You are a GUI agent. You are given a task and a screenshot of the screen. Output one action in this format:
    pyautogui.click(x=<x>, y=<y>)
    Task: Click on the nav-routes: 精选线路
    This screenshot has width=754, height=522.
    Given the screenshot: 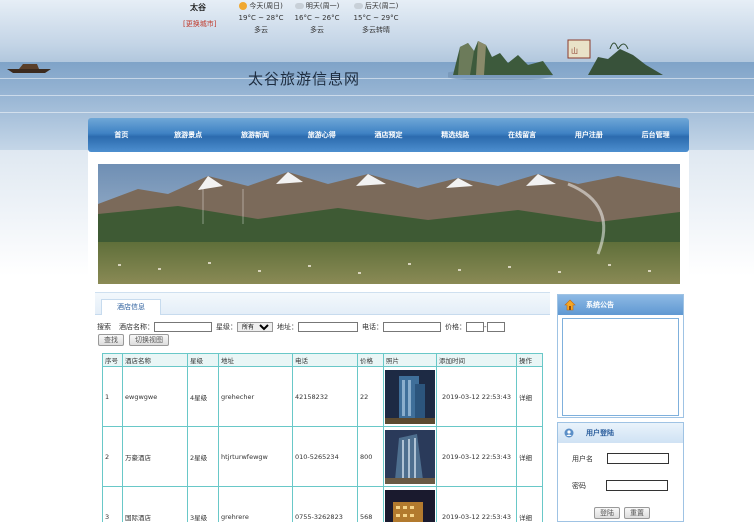 What is the action you would take?
    pyautogui.click(x=455, y=135)
    